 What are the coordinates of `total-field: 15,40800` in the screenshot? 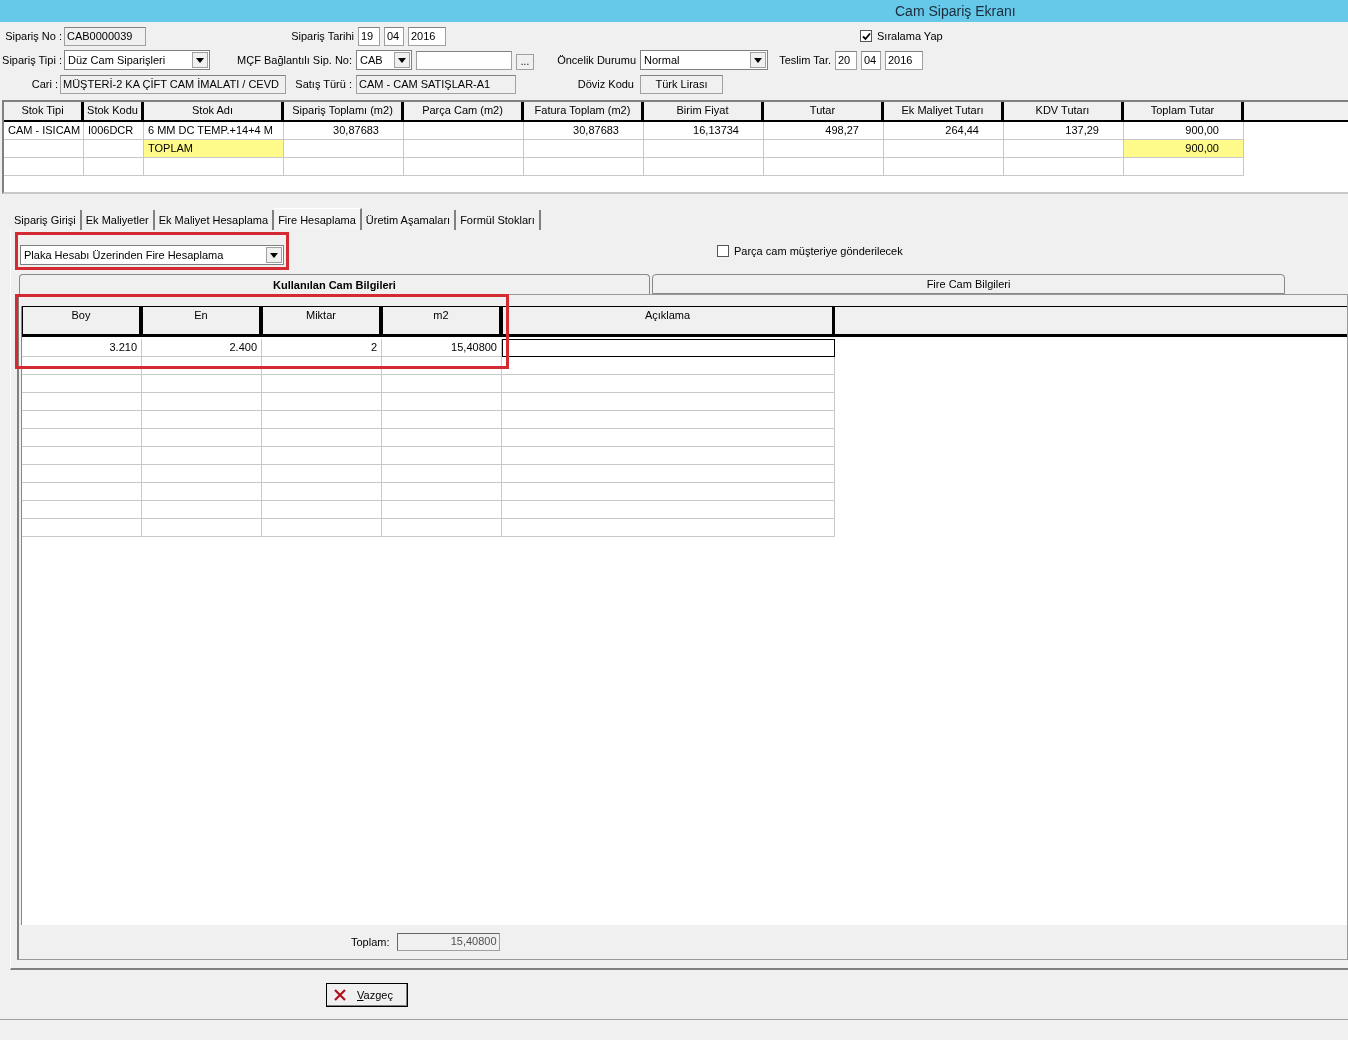 It's located at (448, 942).